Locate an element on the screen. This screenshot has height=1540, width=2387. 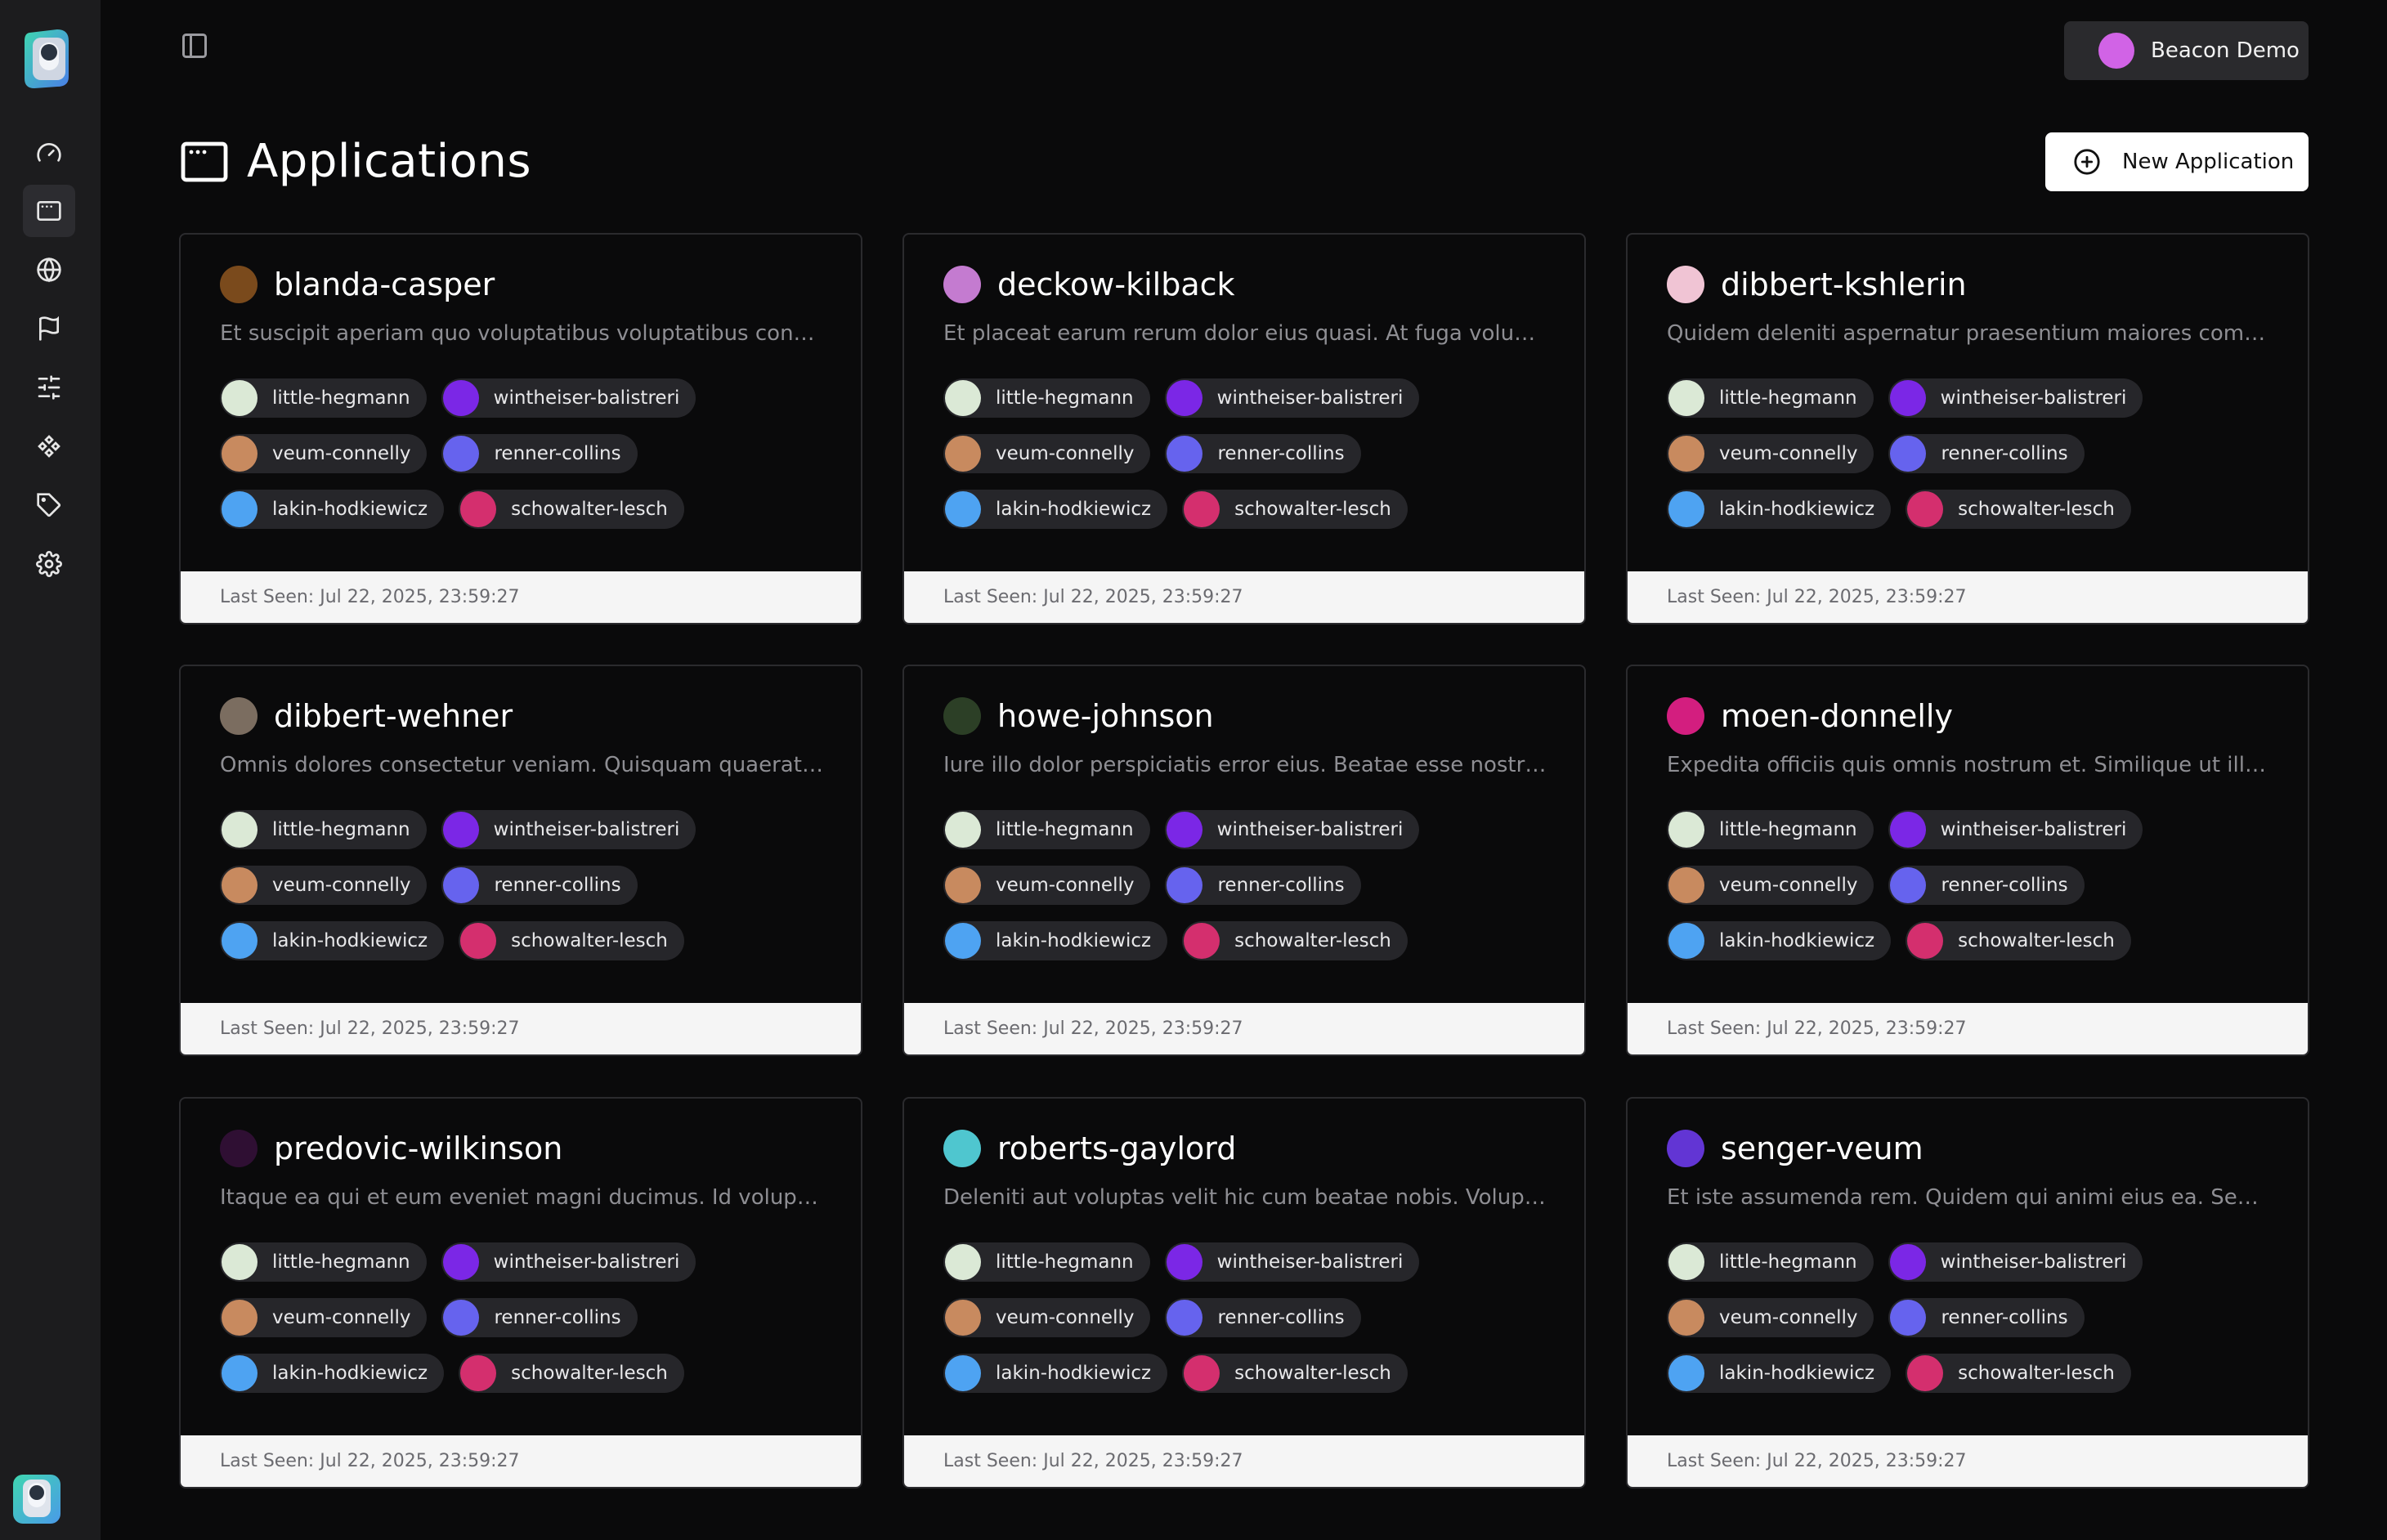
tag-label: renner-collins is located at coordinates (557, 885).